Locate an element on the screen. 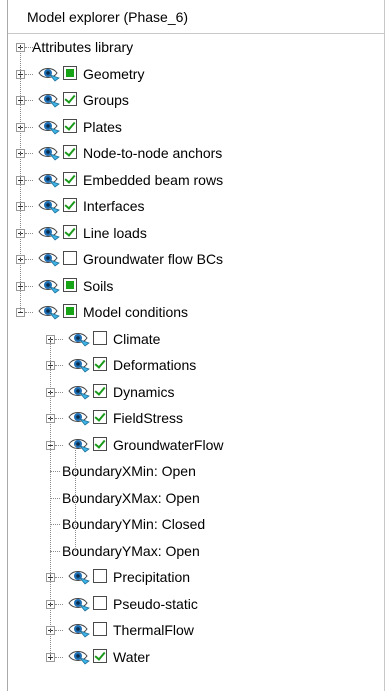 The width and height of the screenshot is (386, 691). tree-item-label: Soils is located at coordinates (98, 286).